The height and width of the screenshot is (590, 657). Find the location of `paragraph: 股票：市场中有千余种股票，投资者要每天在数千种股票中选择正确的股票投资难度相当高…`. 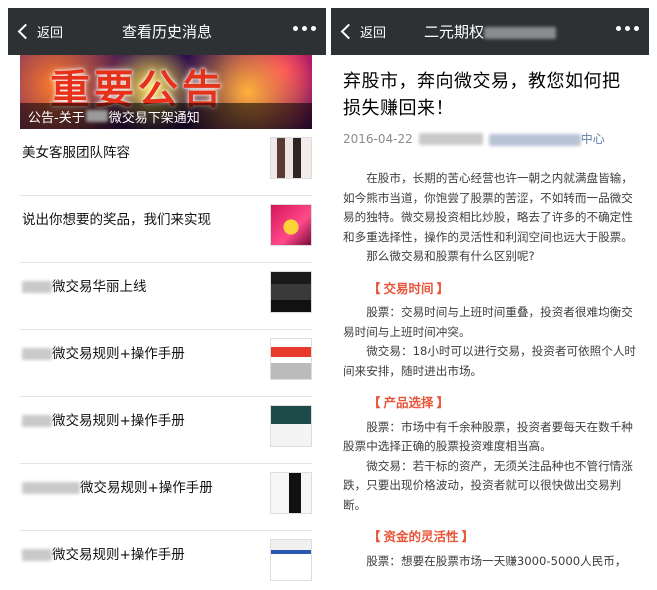

paragraph: 股票：市场中有千余种股票，投资者要每天在数千种股票中选择正确的股票投资难度相当高… is located at coordinates (488, 436).